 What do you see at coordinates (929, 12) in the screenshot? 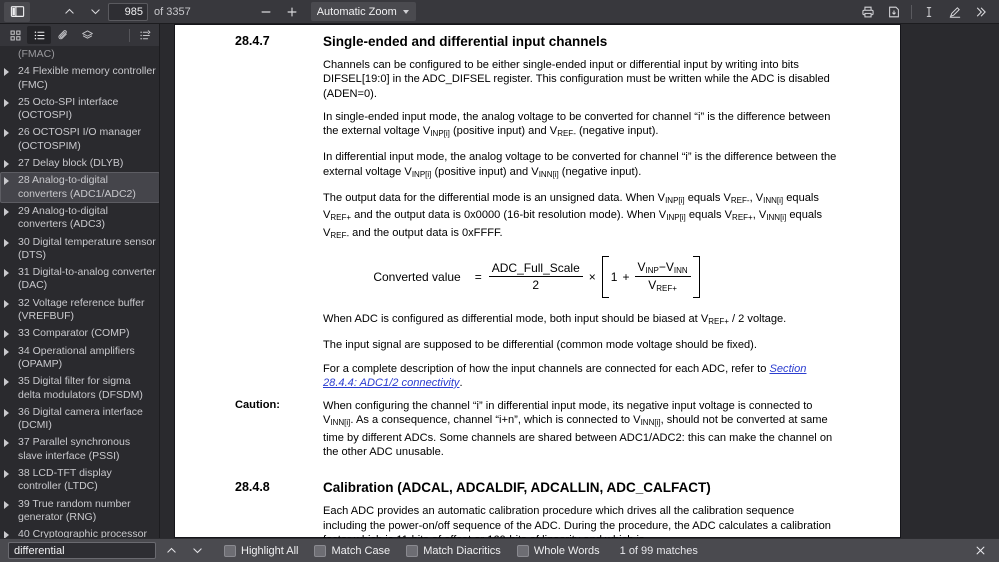
I see `text-select-tool-button` at bounding box center [929, 12].